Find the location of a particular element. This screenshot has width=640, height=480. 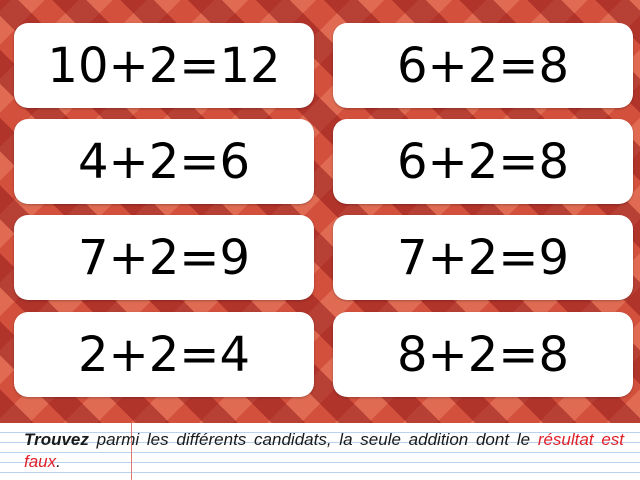

equation-card-3: 4+2=6 is located at coordinates (164, 161).